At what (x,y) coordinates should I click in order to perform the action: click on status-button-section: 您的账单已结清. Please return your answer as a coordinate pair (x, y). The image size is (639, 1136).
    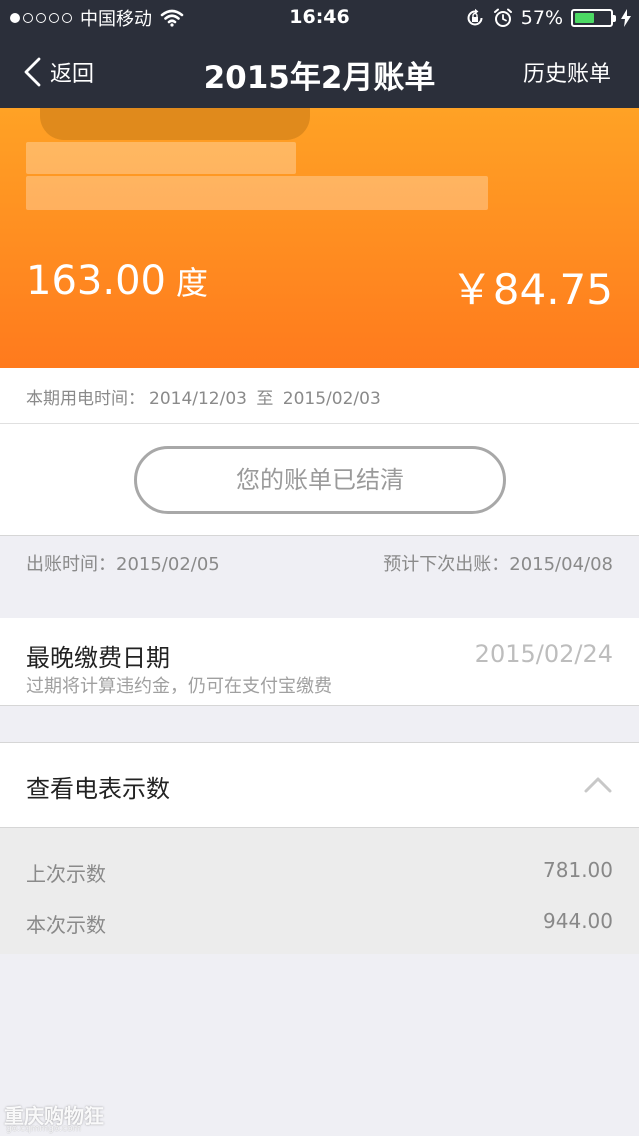
    Looking at the image, I should click on (319, 480).